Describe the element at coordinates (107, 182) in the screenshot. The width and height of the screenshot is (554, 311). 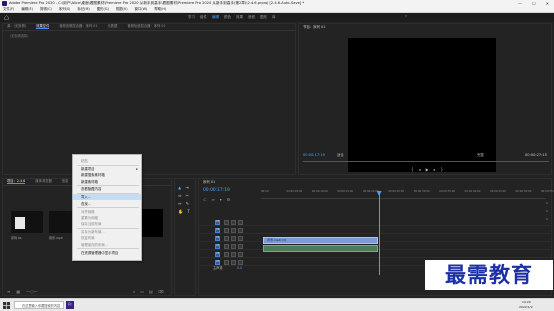
I see `context-menu-item: 新建素材箱` at that location.